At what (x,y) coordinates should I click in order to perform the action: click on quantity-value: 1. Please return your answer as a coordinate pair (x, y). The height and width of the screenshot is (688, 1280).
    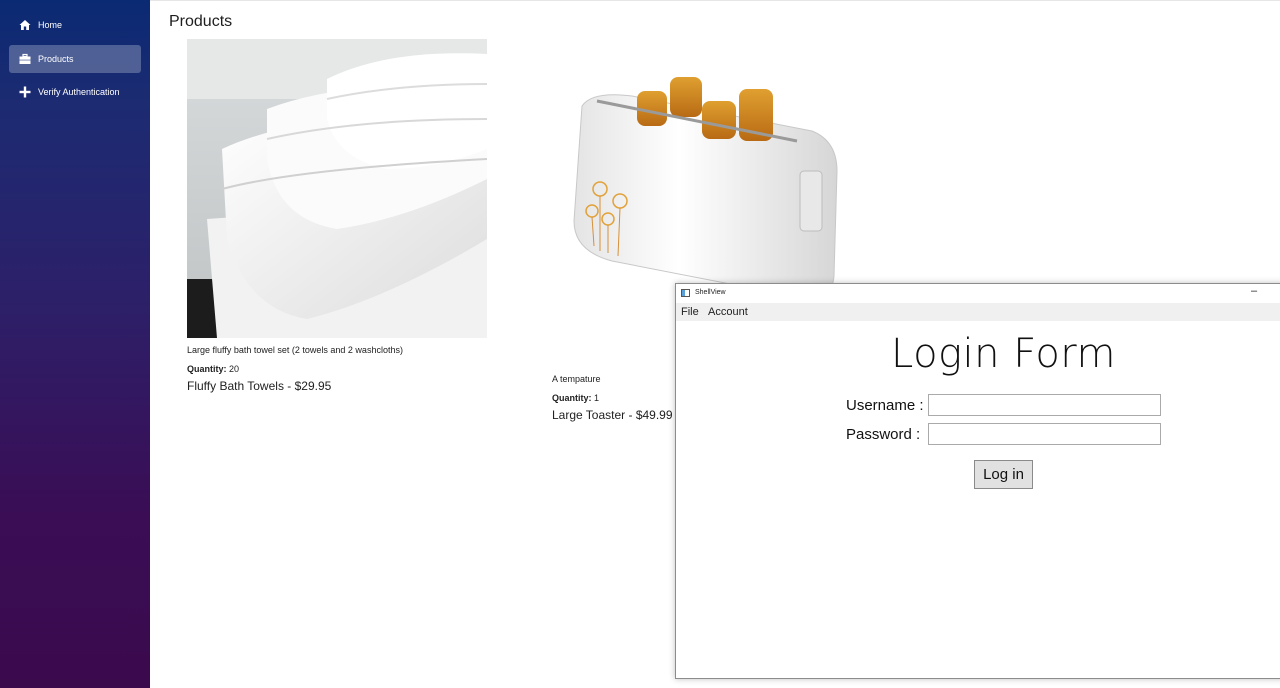
    Looking at the image, I should click on (597, 398).